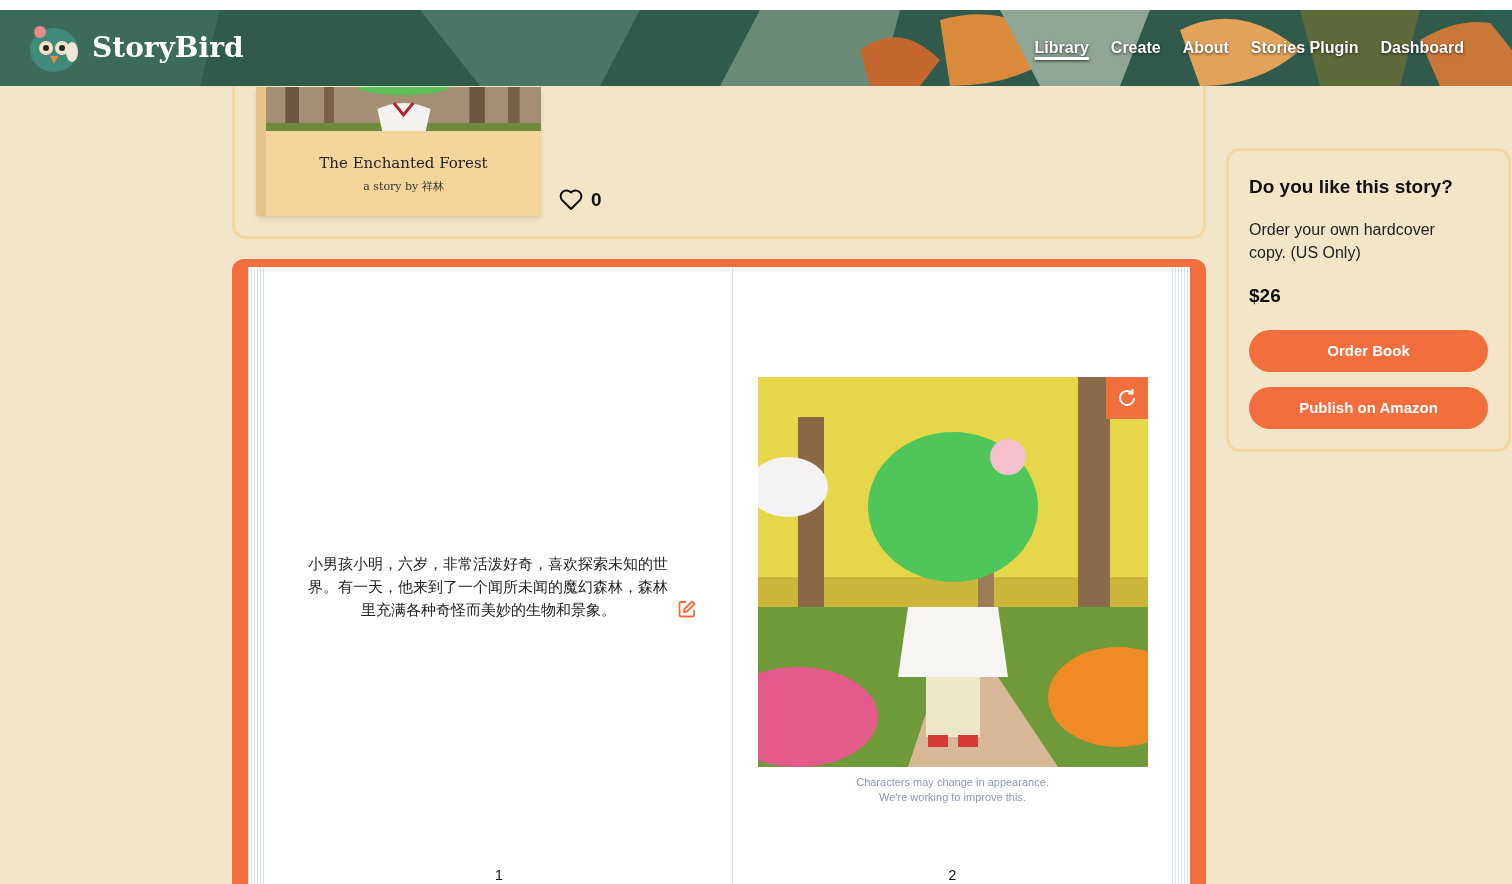 The image size is (1512, 884). I want to click on like-count: 0, so click(596, 199).